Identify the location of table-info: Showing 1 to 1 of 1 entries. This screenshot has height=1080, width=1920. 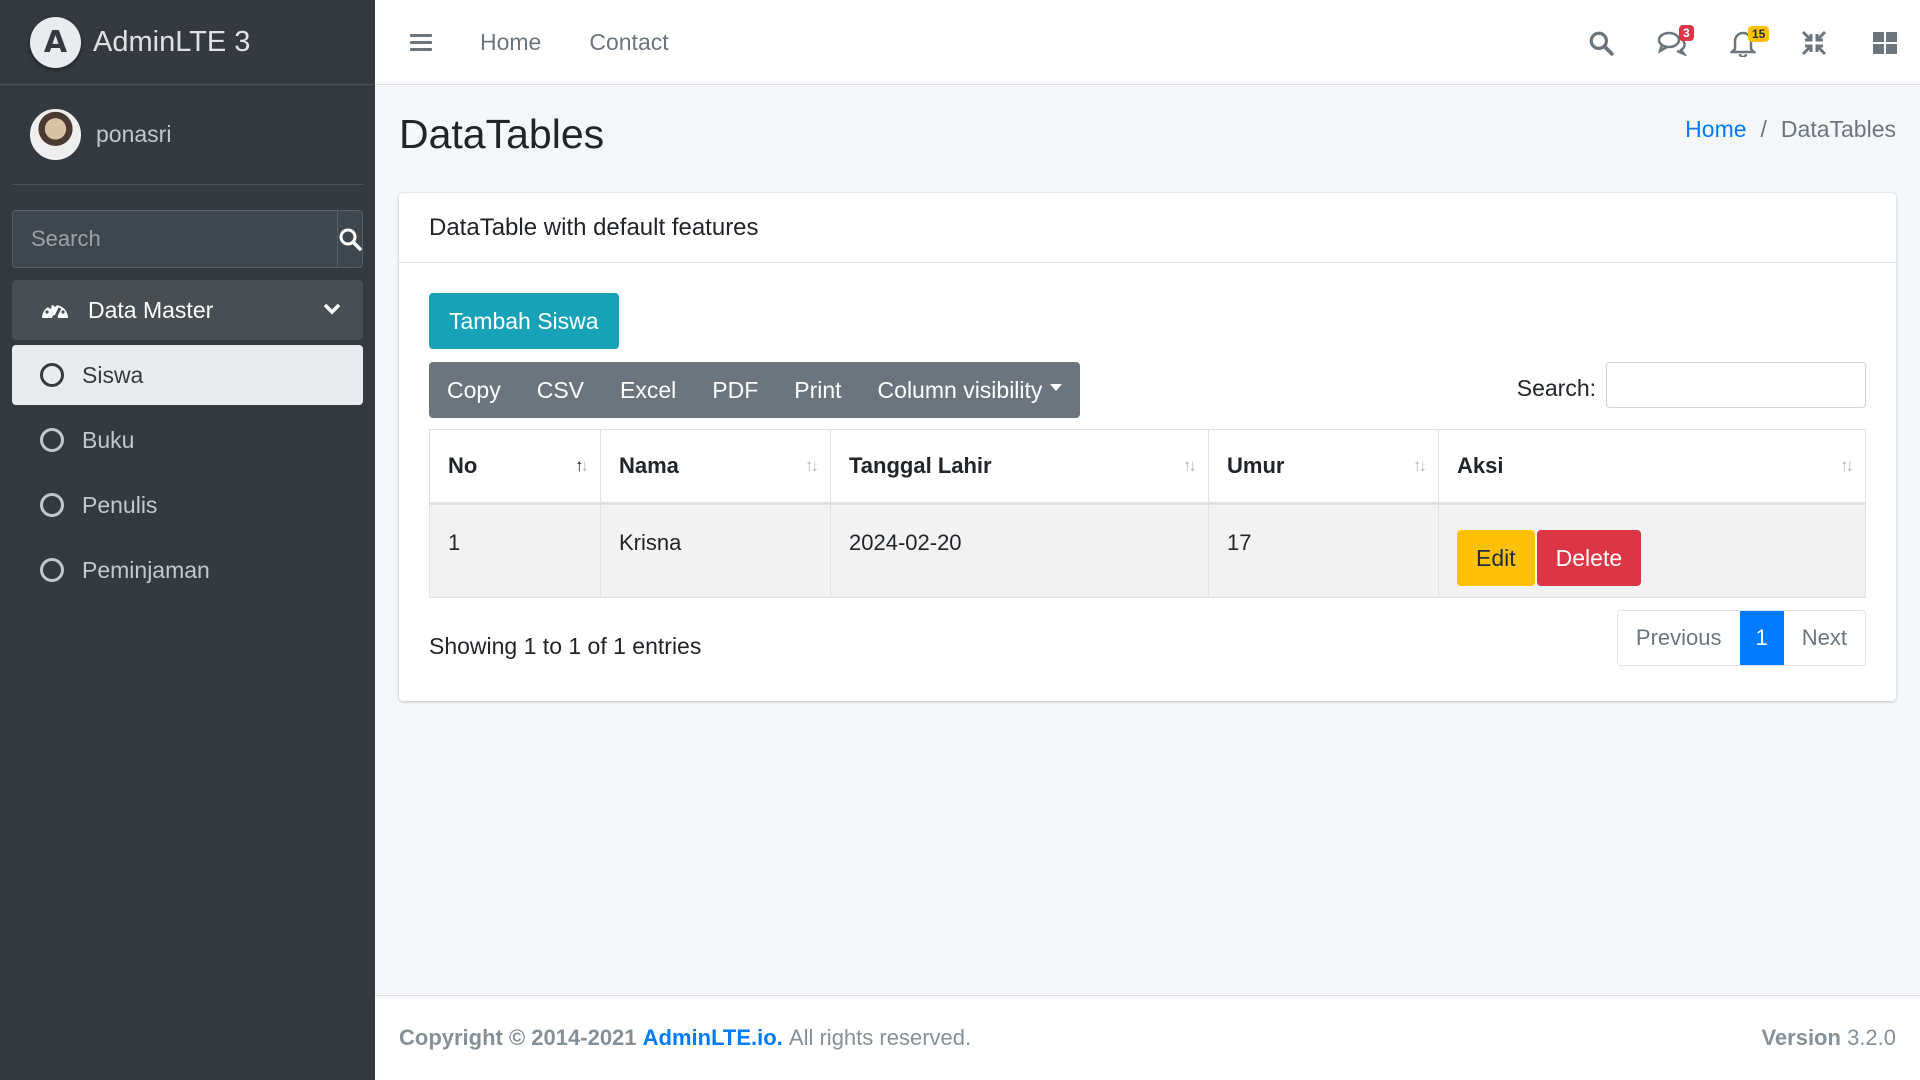
(565, 646).